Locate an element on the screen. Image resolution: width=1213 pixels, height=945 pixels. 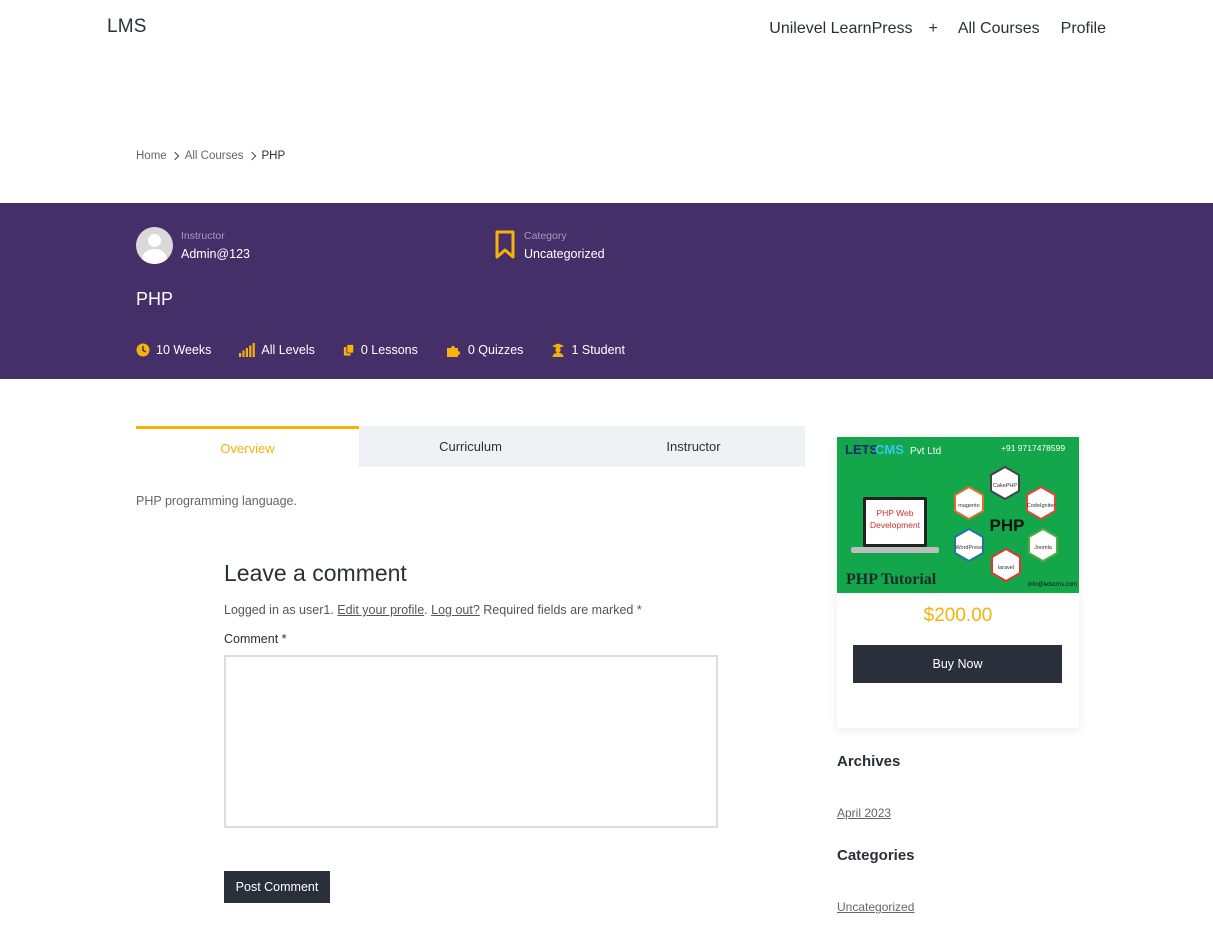
hex-label-cakephp: CakePHP is located at coordinates (1005, 486).